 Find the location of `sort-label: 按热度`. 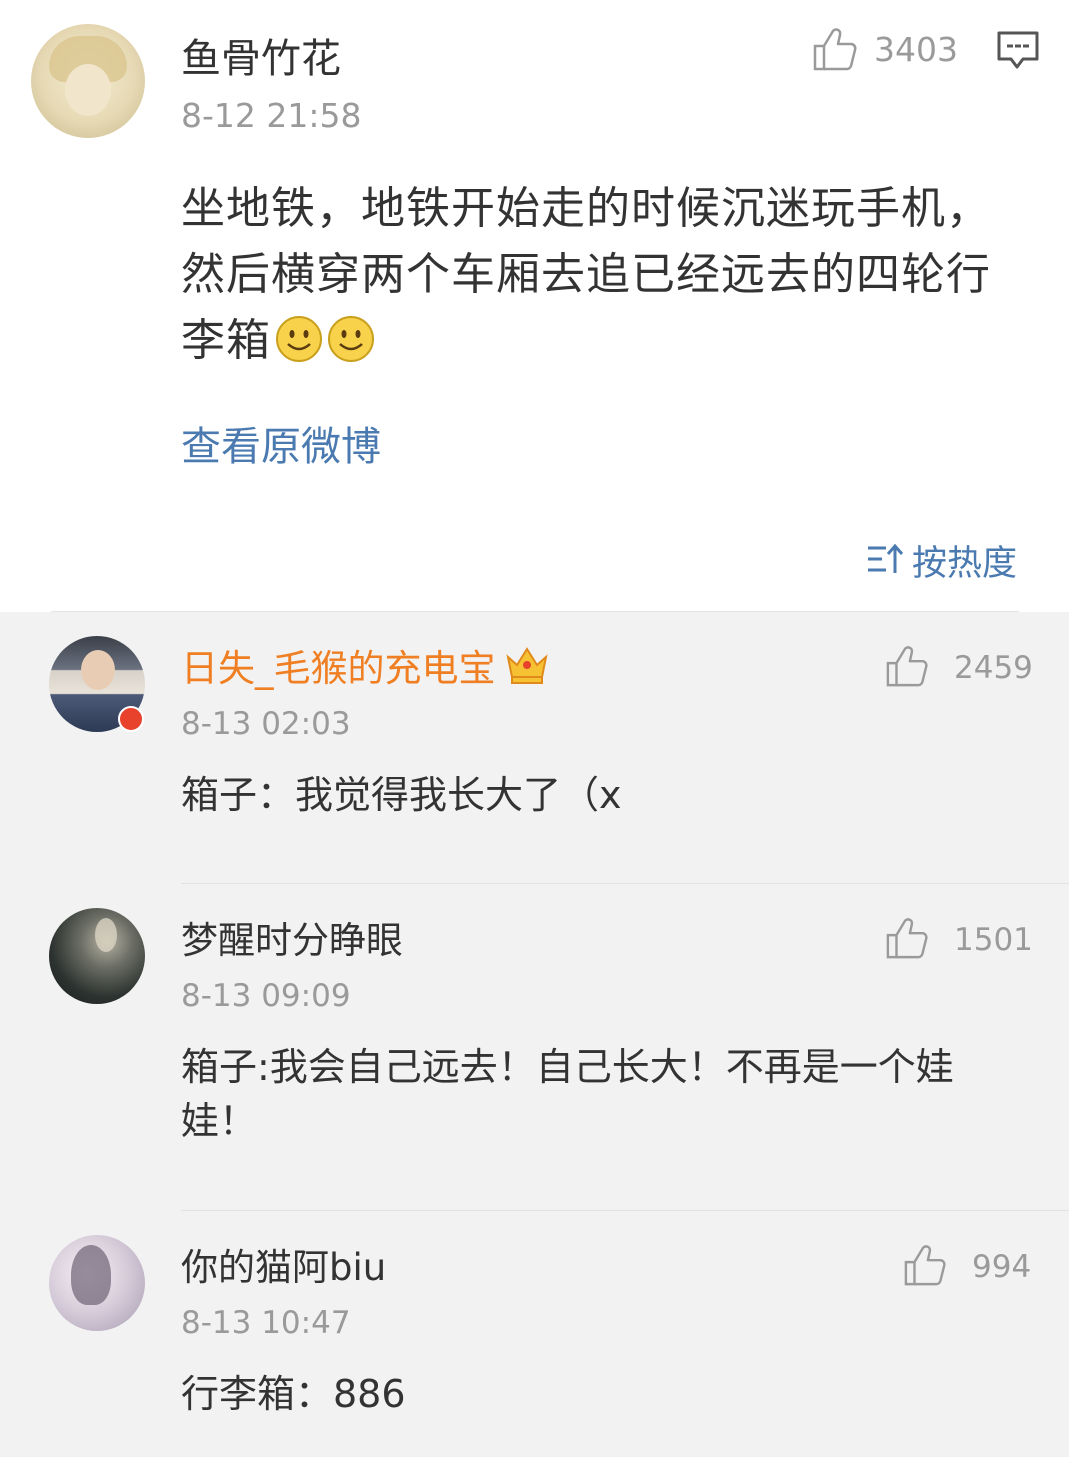

sort-label: 按热度 is located at coordinates (965, 563).